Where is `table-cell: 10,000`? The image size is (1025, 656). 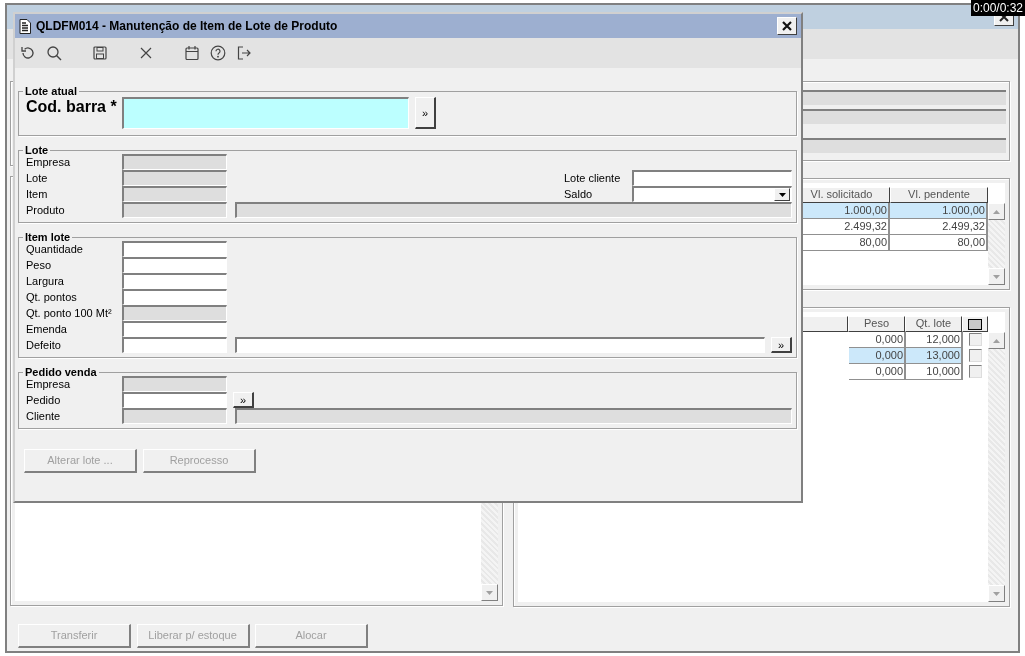
table-cell: 10,000 is located at coordinates (934, 372).